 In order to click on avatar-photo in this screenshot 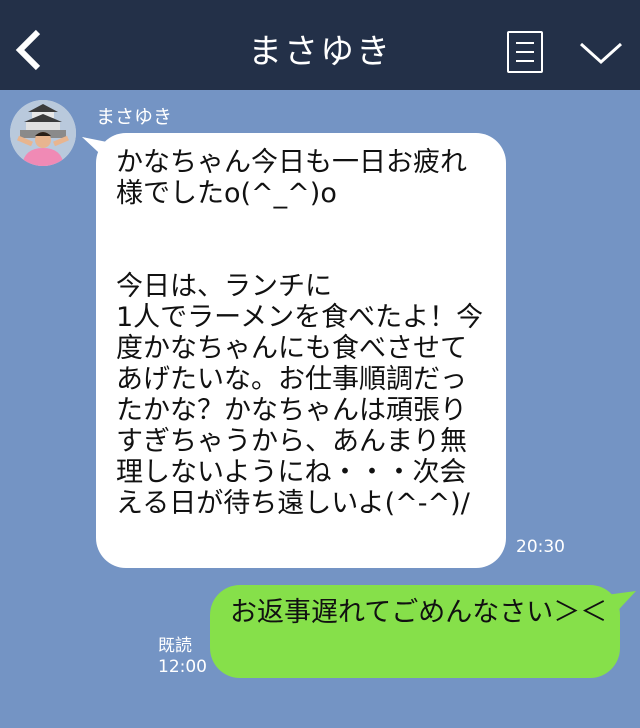, I will do `click(43, 133)`.